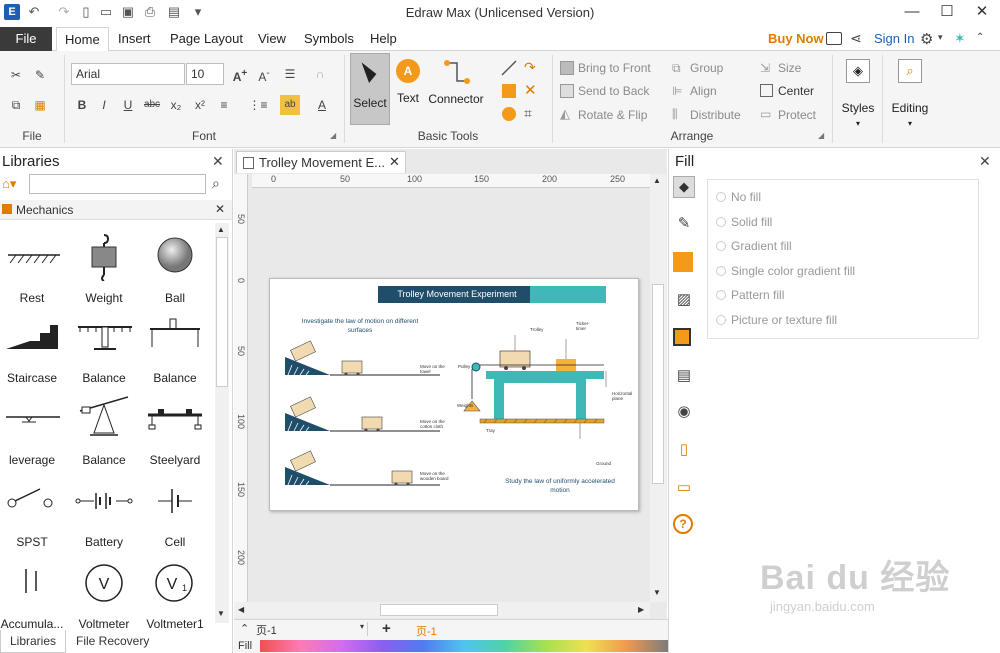 The width and height of the screenshot is (1000, 653). I want to click on close-category-icon: ✕, so click(220, 209).